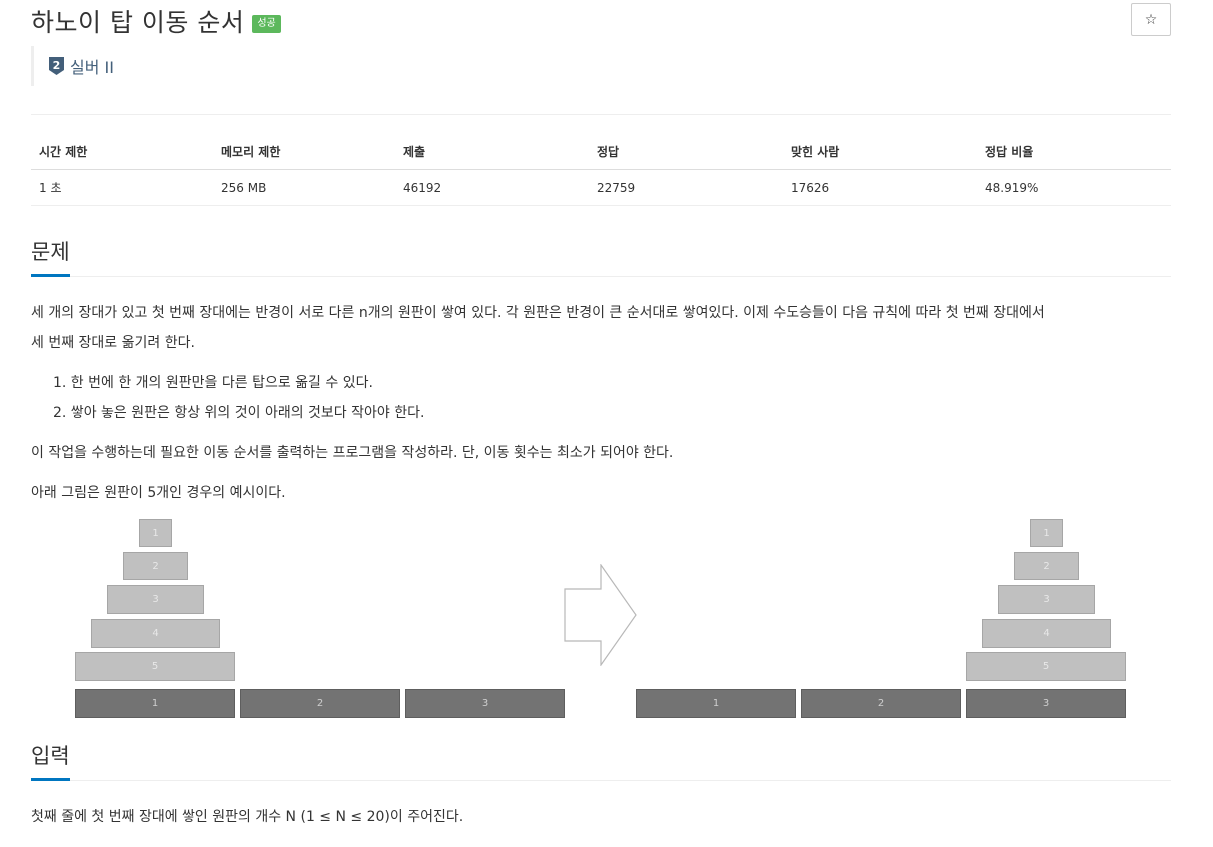 The width and height of the screenshot is (1213, 847). What do you see at coordinates (92, 67) in the screenshot?
I see `tier-label: 실버 II` at bounding box center [92, 67].